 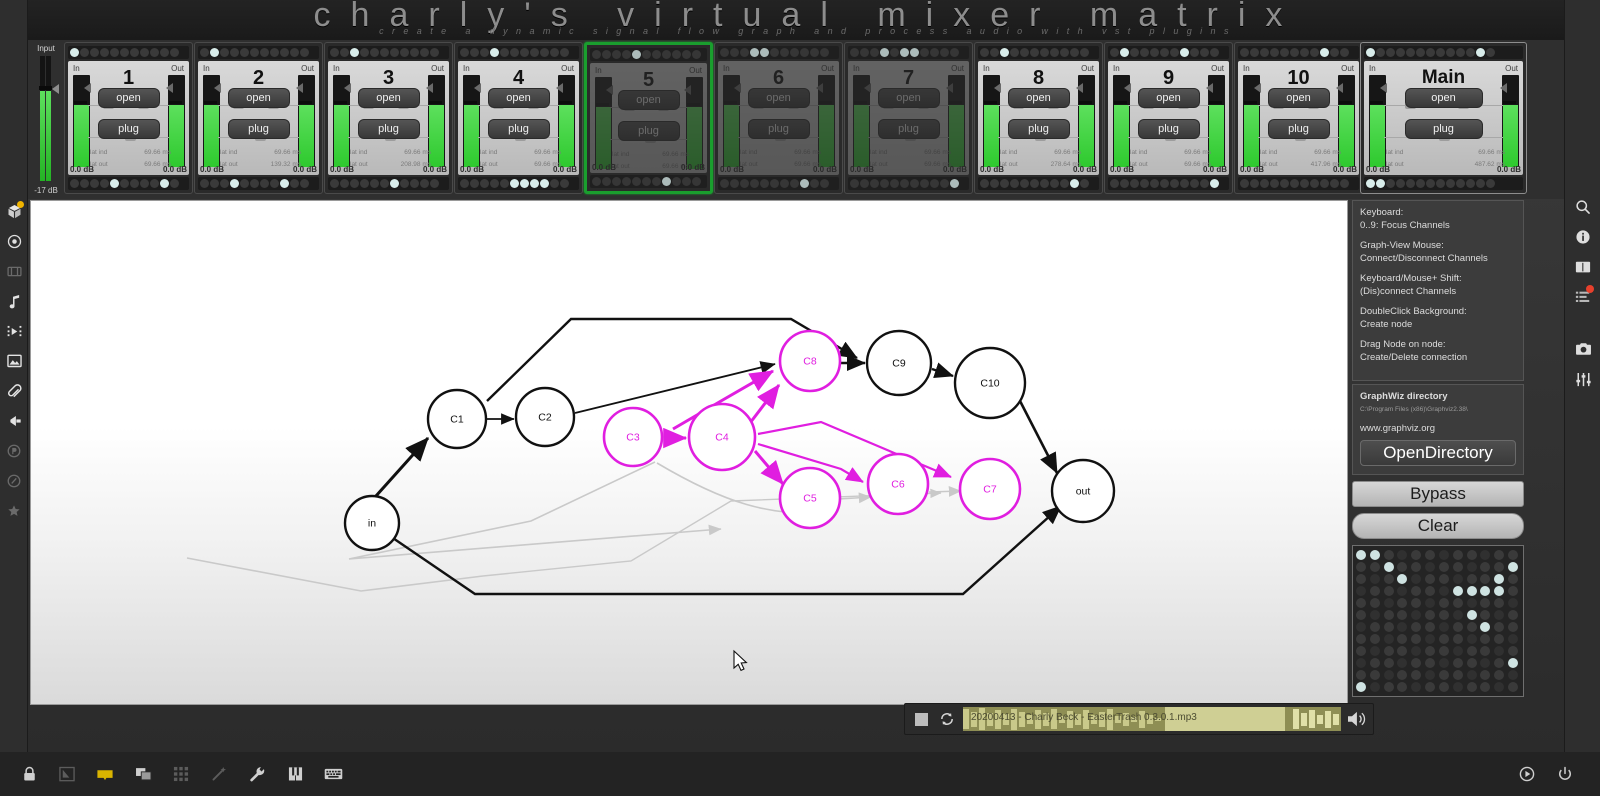 I want to click on film-icon, so click(x=14, y=271).